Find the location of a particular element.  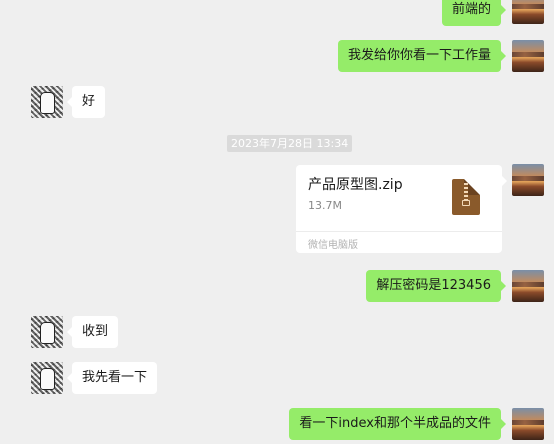

message-text: 看一下index和那个半成品的文件 is located at coordinates (395, 423).